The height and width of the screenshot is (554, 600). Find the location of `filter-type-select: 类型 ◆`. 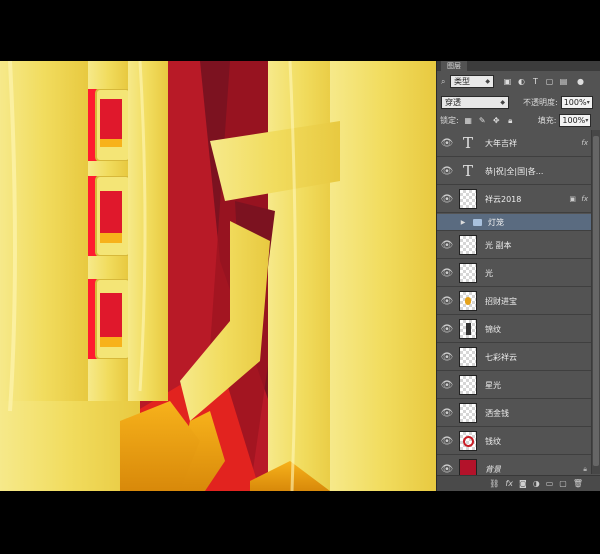

filter-type-select: 类型 ◆ is located at coordinates (472, 81).